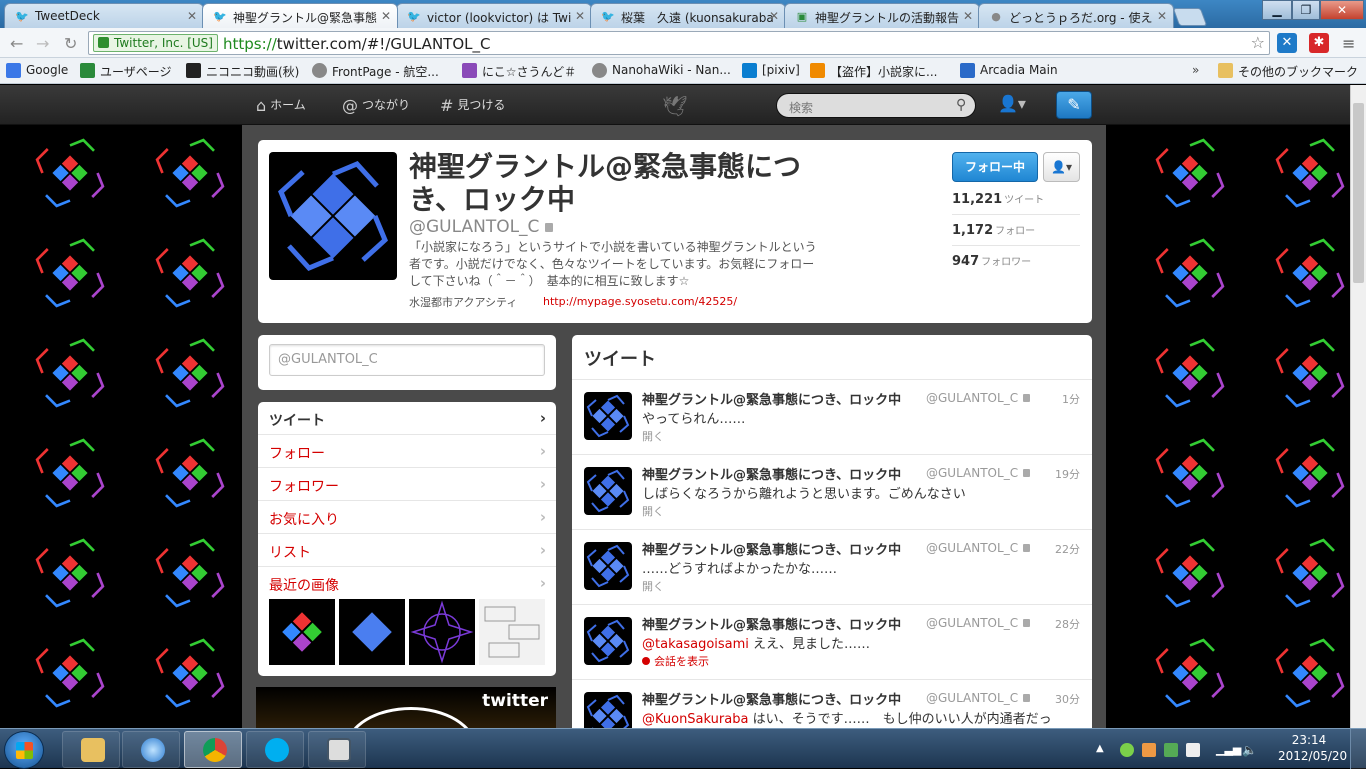 This screenshot has height=769, width=1366. I want to click on close-window-button: ✕, so click(1342, 10).